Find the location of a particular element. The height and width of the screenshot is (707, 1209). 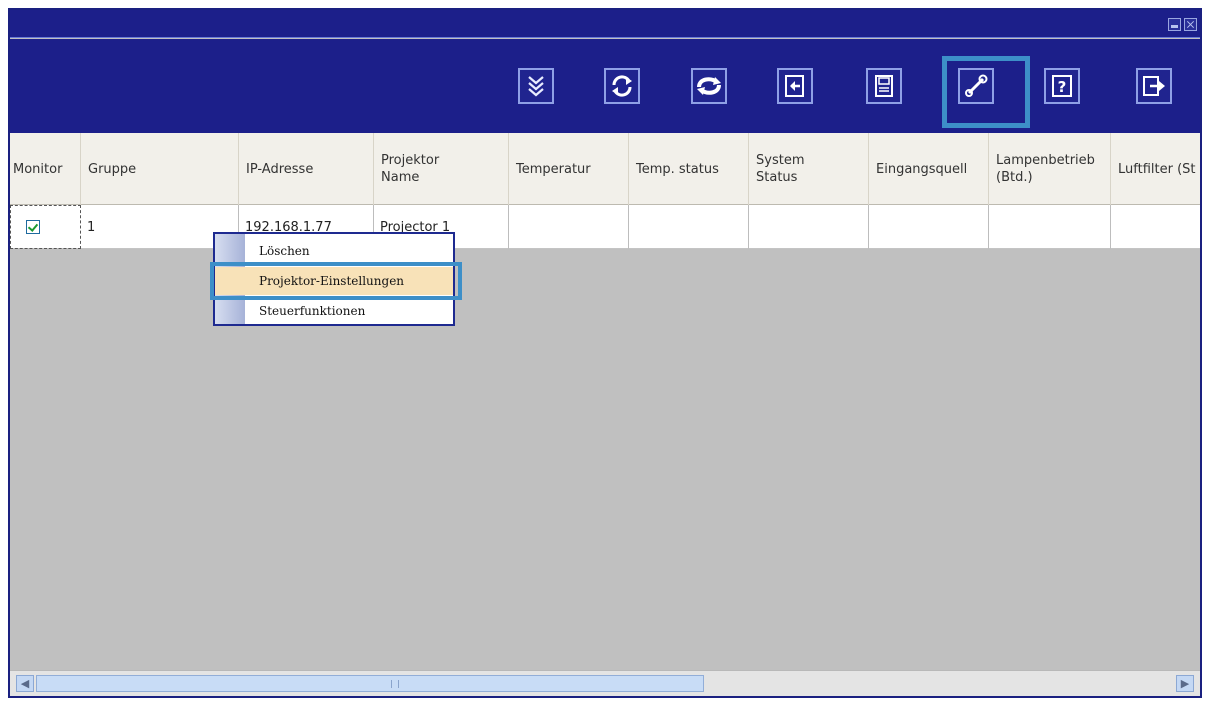

menu-item-steuerfunktionen: Steuerfunktionen is located at coordinates (334, 311).